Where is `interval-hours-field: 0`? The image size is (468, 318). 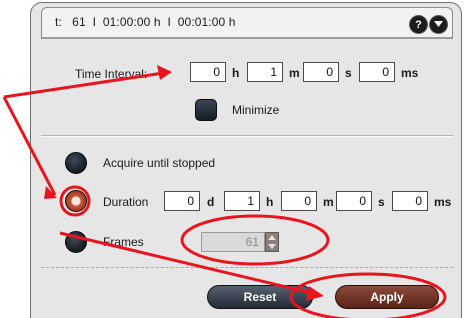 interval-hours-field: 0 is located at coordinates (208, 72).